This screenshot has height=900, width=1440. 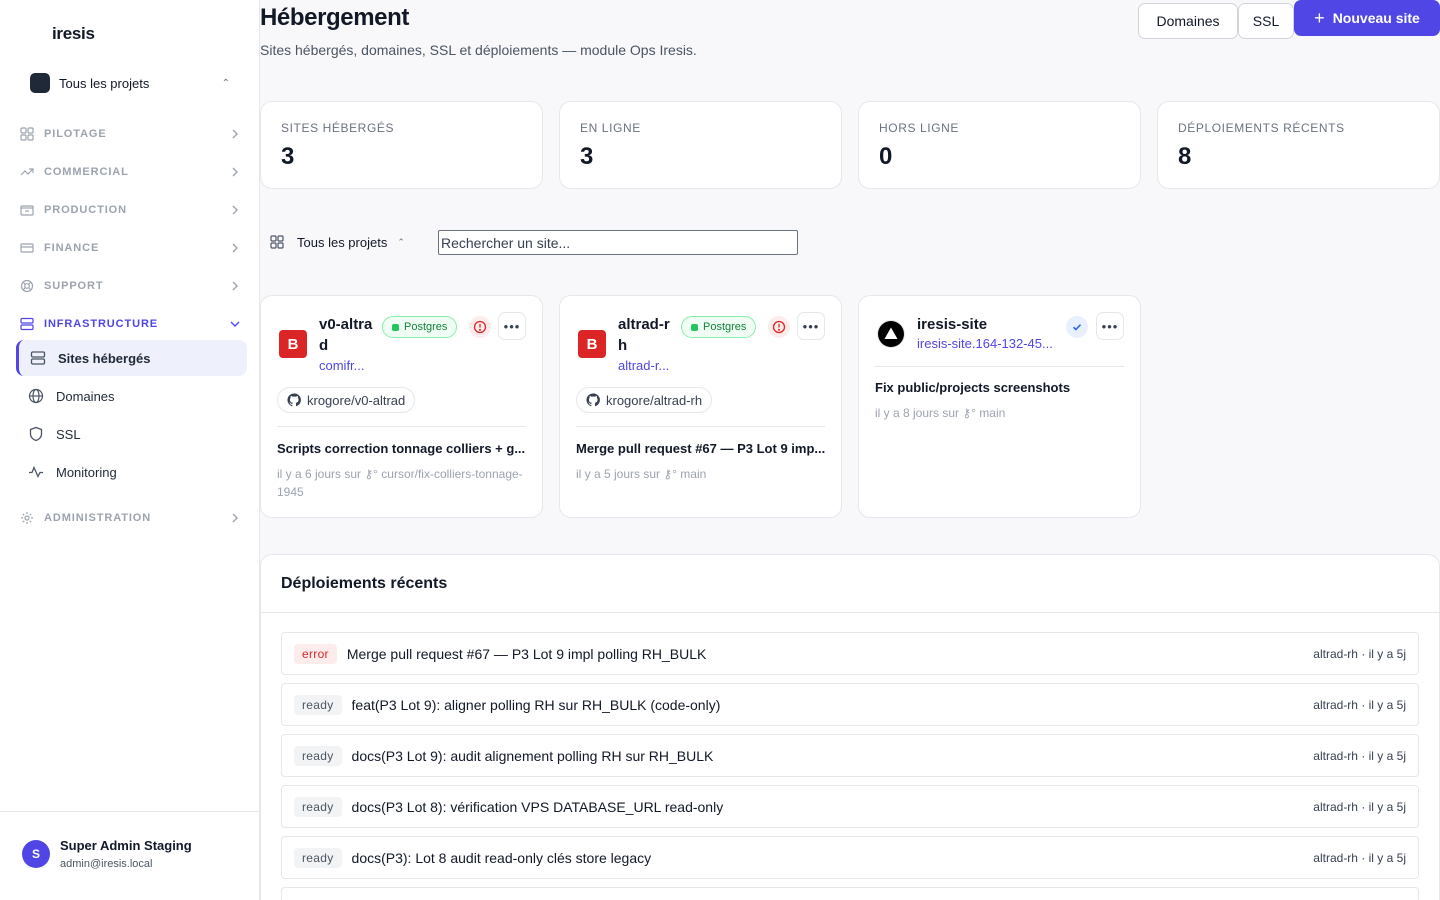 What do you see at coordinates (973, 387) in the screenshot?
I see `last-commit-message: Fix public/projects screenshots` at bounding box center [973, 387].